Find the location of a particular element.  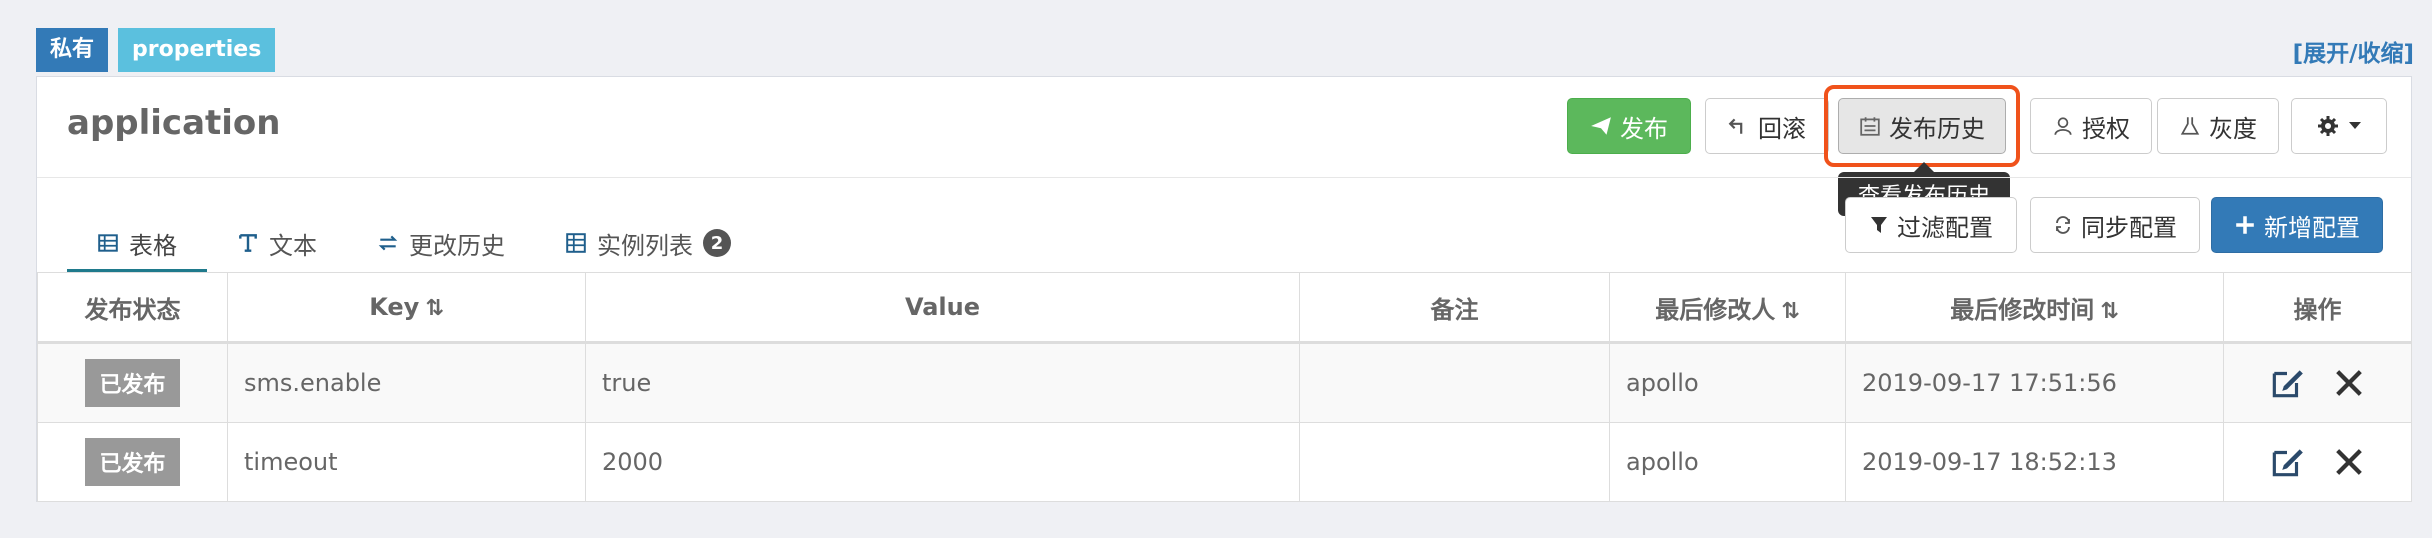

tab-instance-list-label: 实例列表 is located at coordinates (645, 245).